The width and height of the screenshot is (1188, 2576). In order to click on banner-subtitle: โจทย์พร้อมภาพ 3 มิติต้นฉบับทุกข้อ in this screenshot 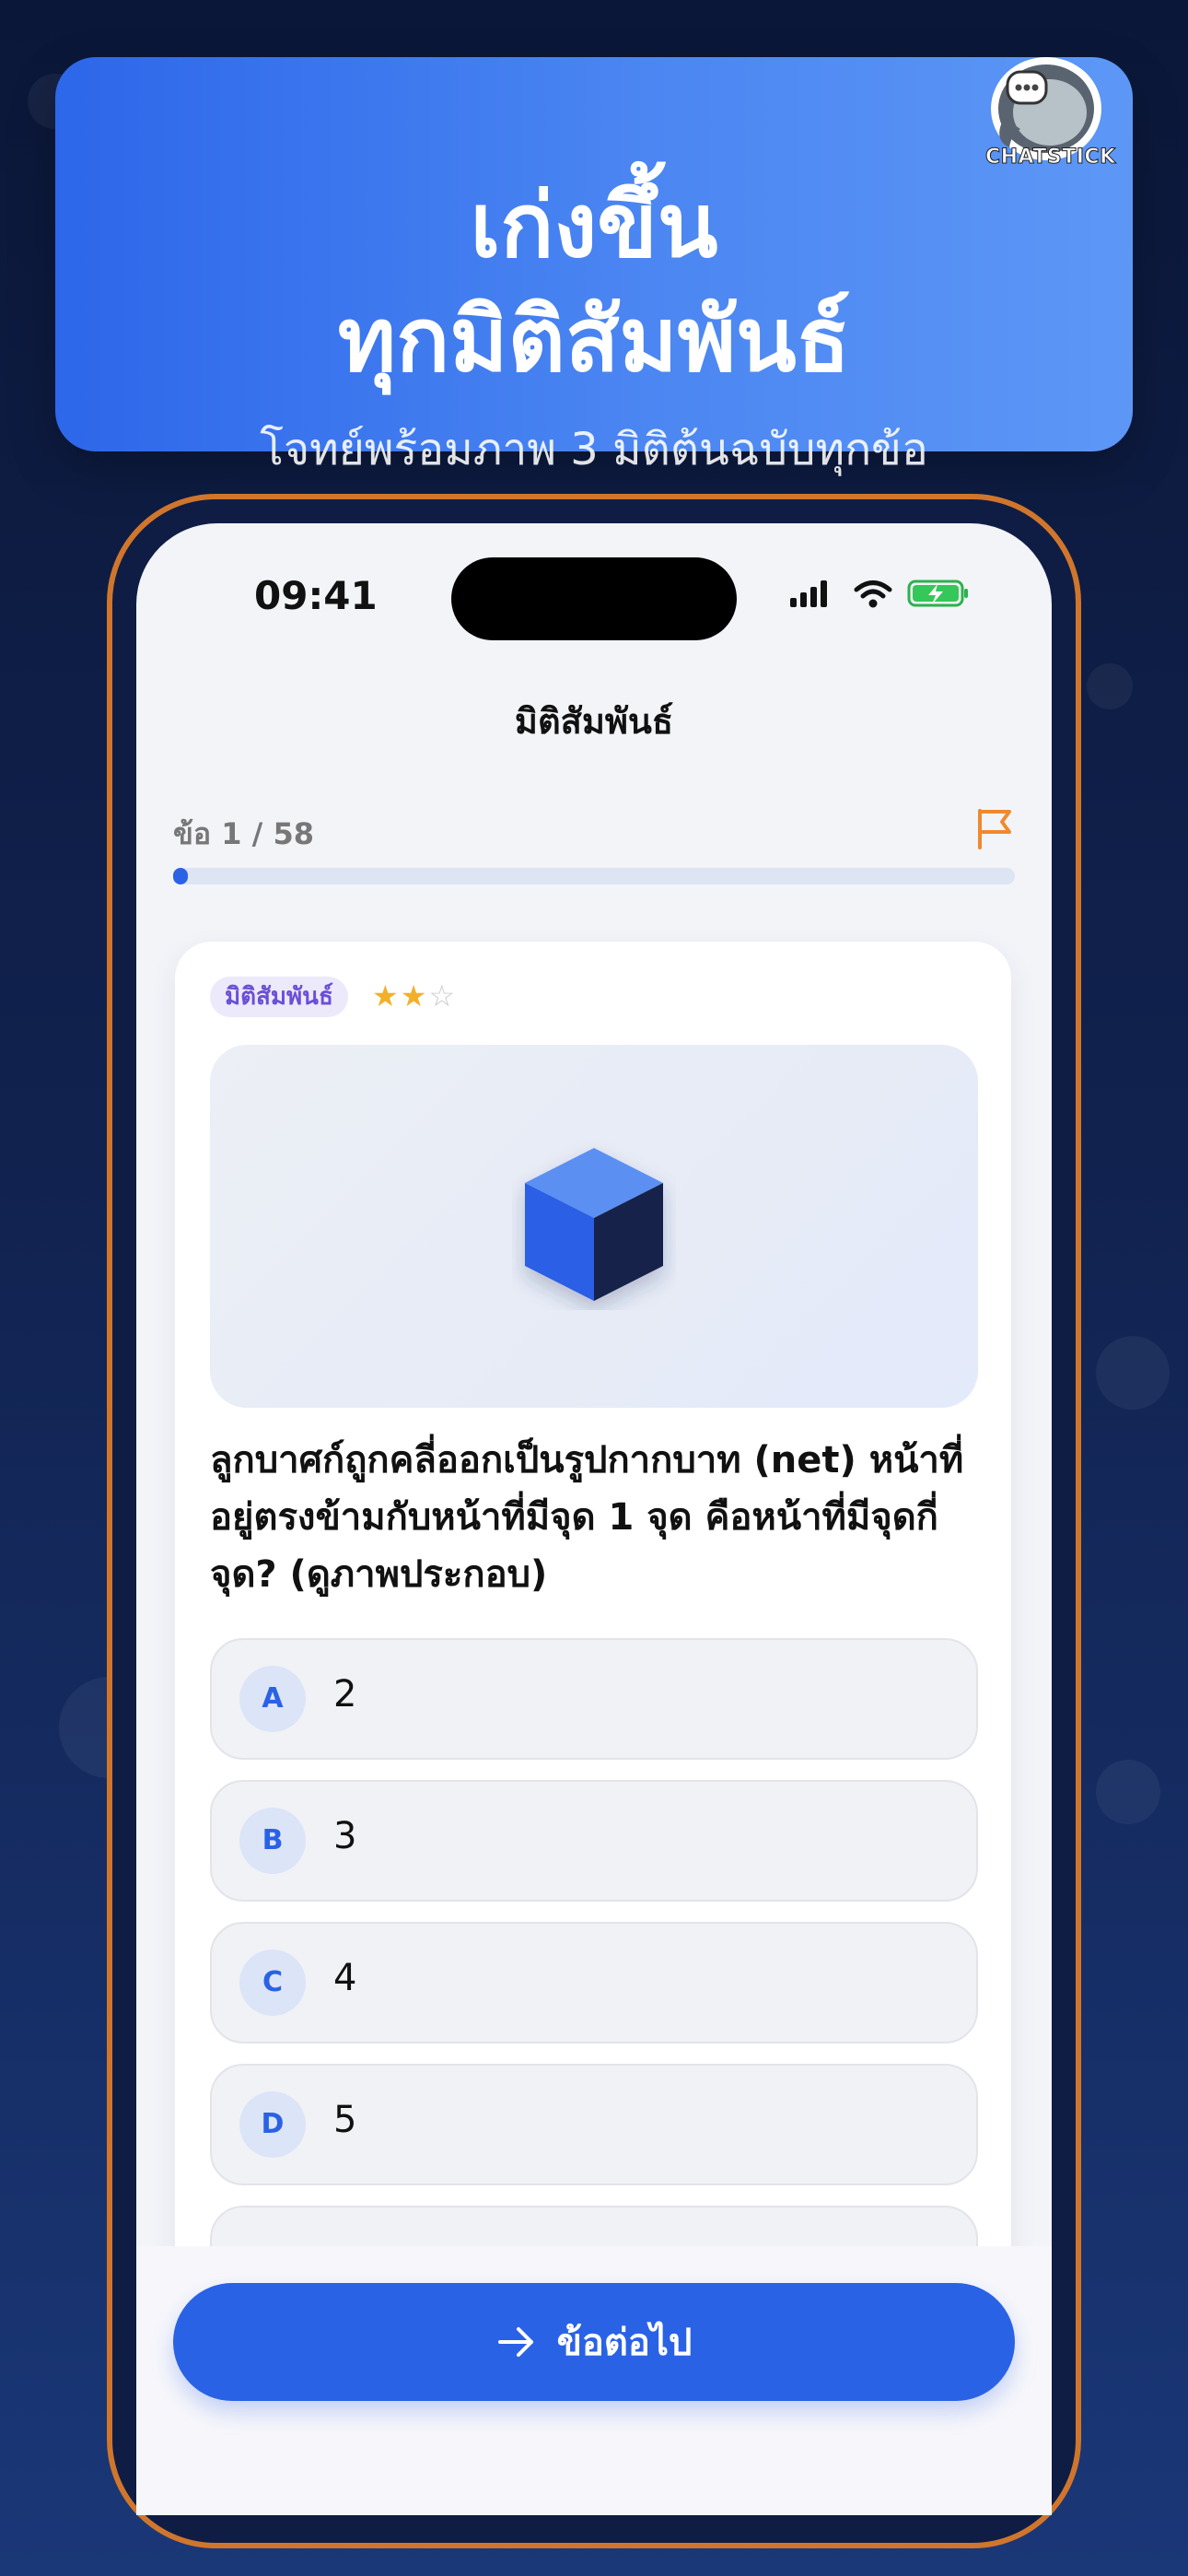, I will do `click(594, 449)`.